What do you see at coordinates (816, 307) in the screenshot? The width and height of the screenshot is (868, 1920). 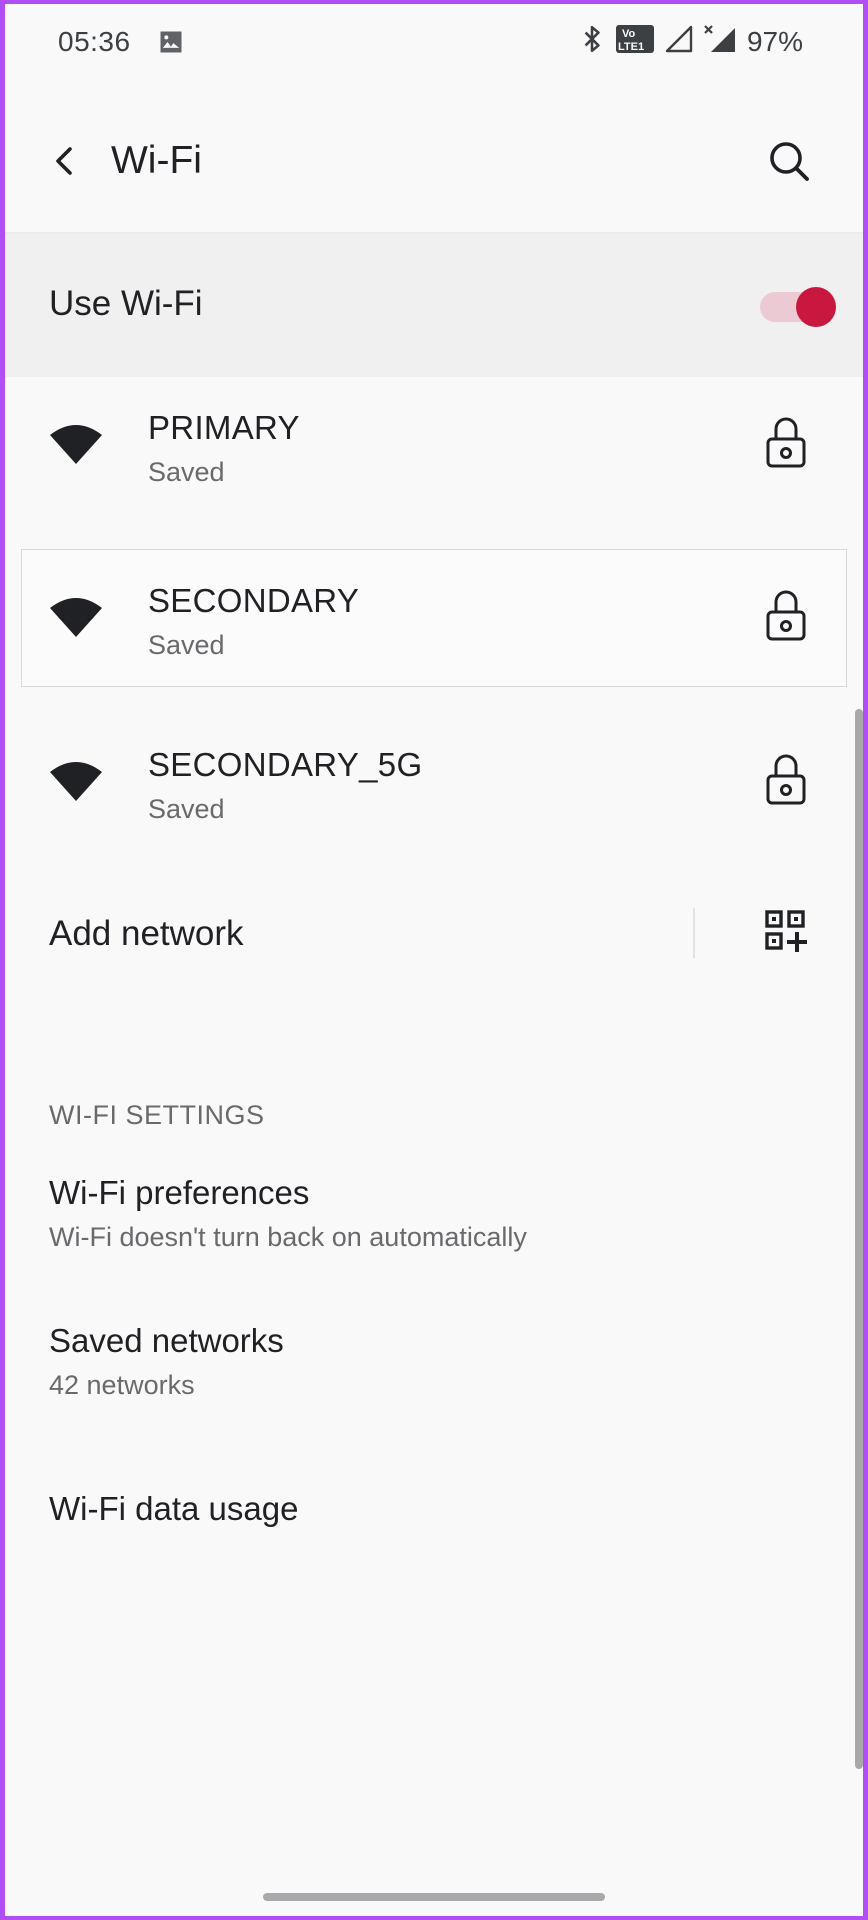 I see `toggle-thumb` at bounding box center [816, 307].